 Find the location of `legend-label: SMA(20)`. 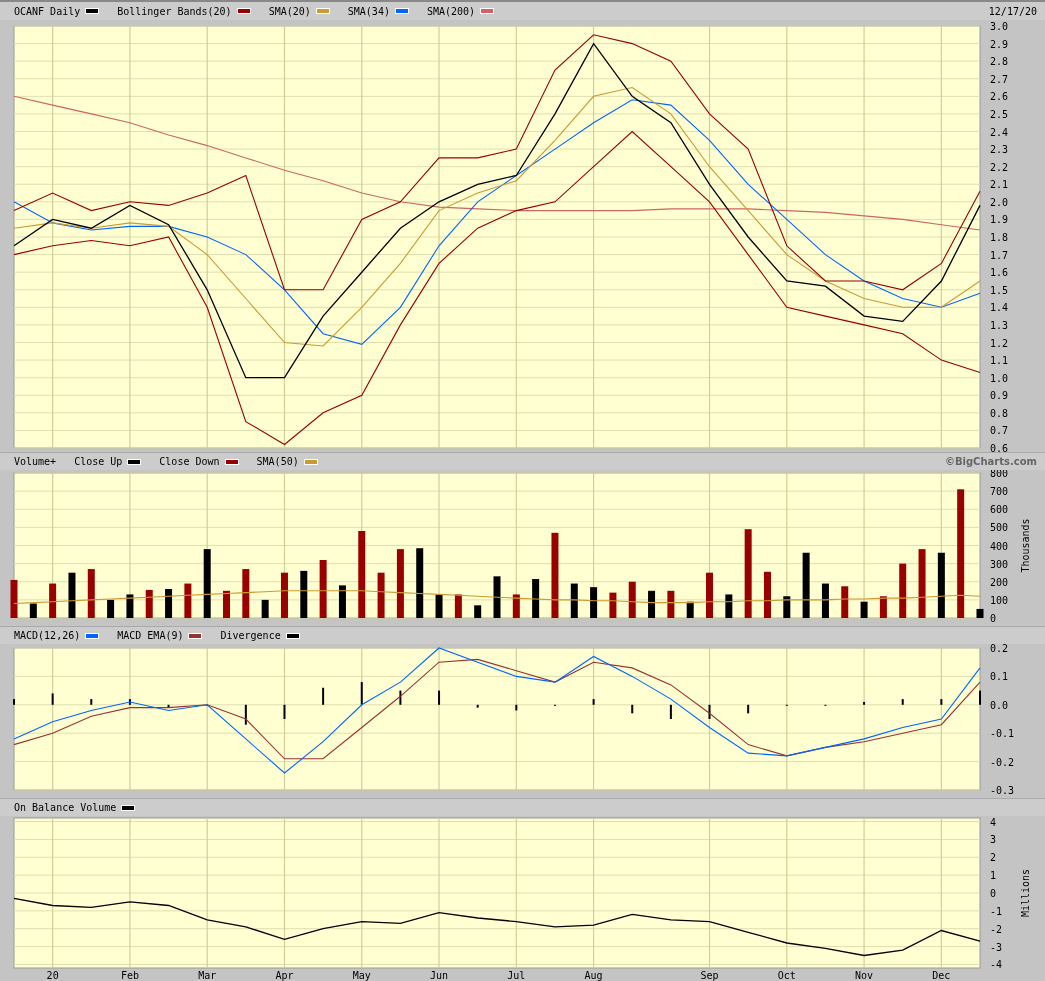

legend-label: SMA(20) is located at coordinates (289, 11).